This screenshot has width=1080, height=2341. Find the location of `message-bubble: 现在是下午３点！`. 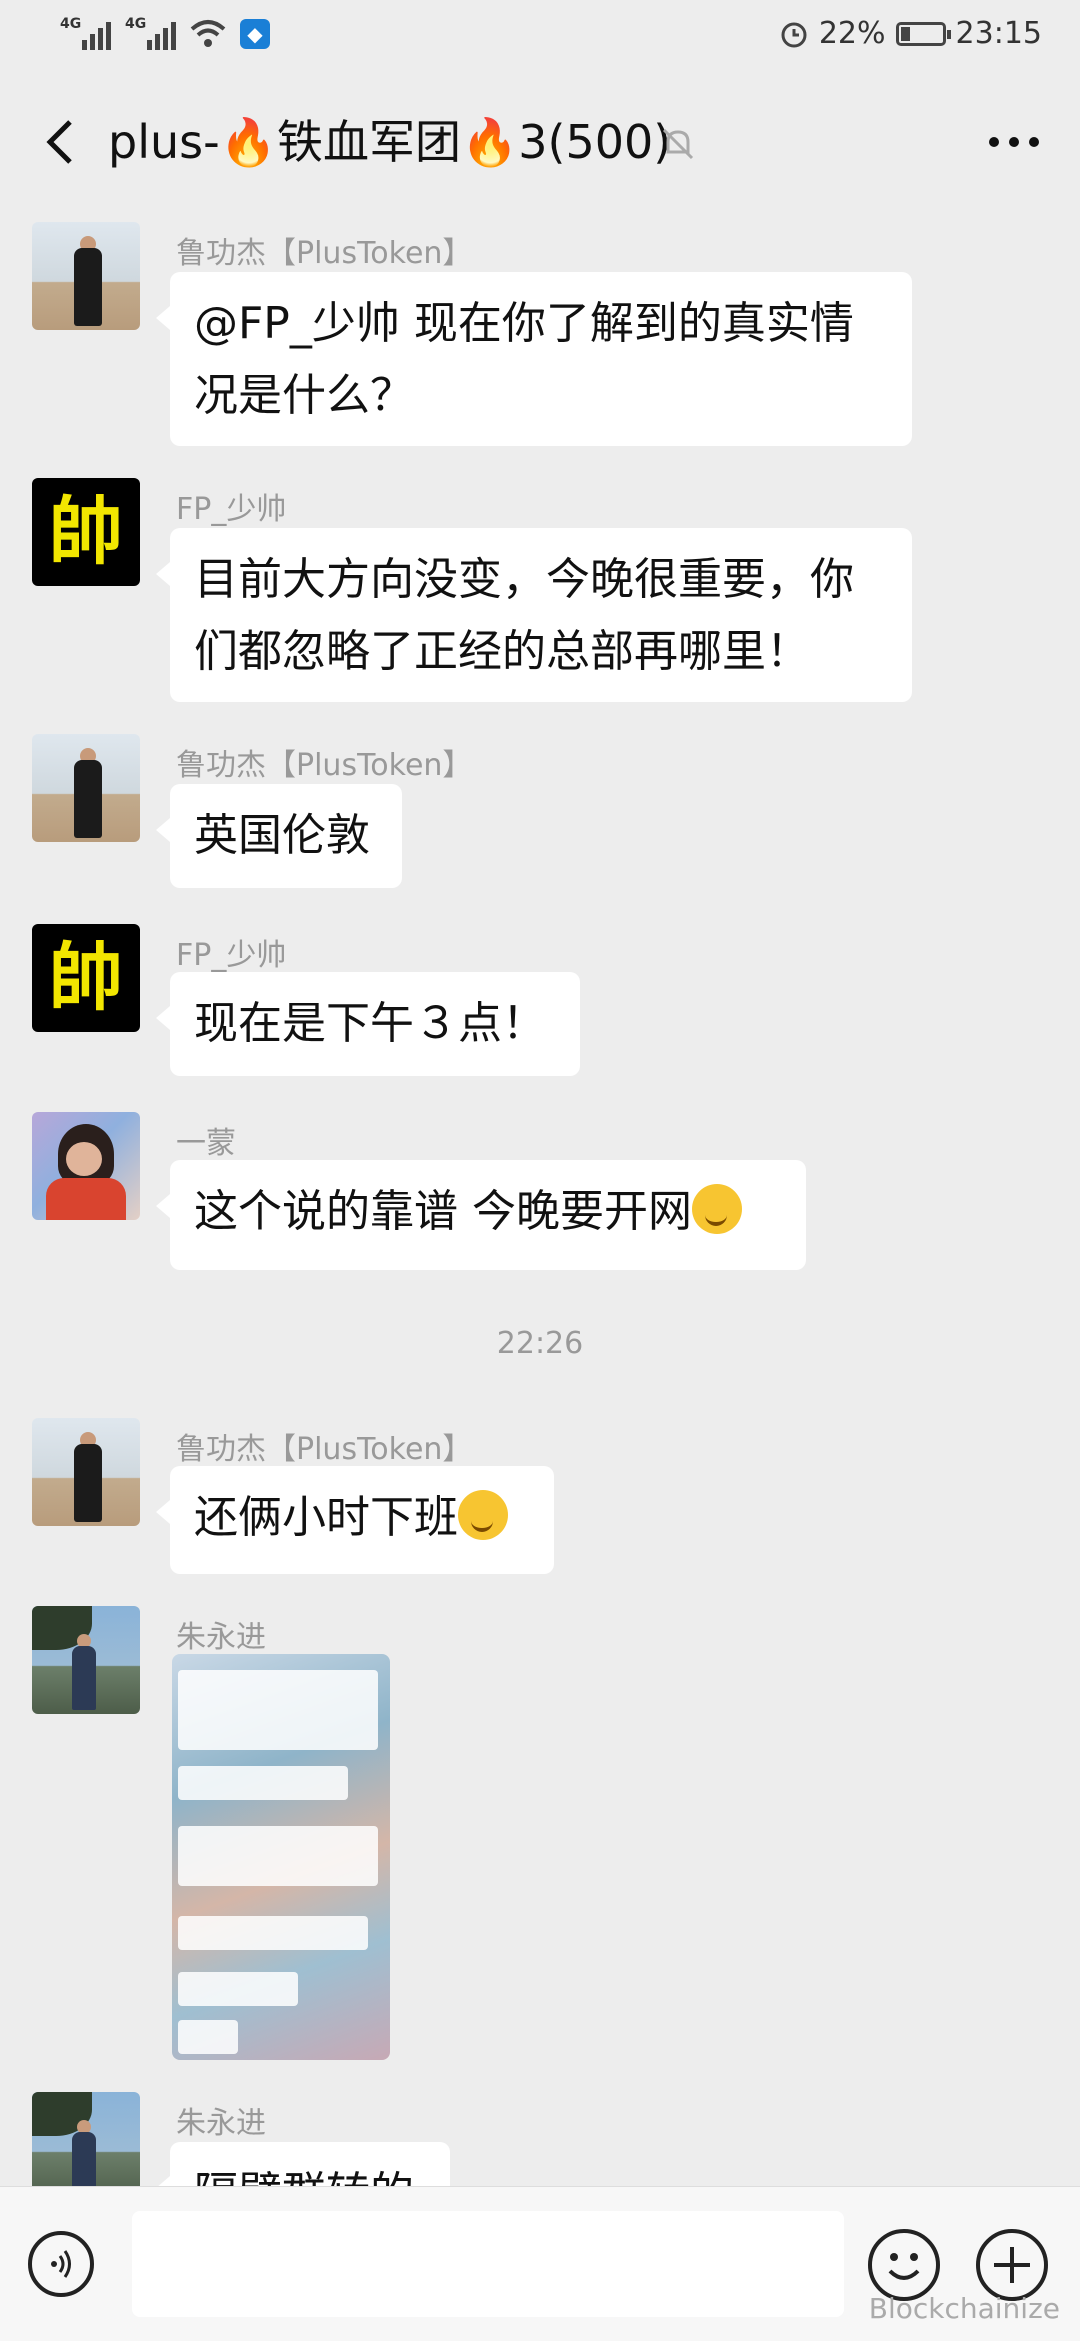

message-bubble: 现在是下午３点！ is located at coordinates (368, 1024).